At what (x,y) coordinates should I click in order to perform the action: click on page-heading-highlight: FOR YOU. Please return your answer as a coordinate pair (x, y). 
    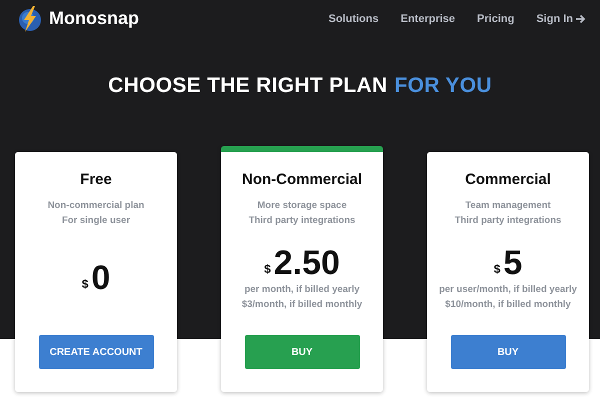
    Looking at the image, I should click on (443, 86).